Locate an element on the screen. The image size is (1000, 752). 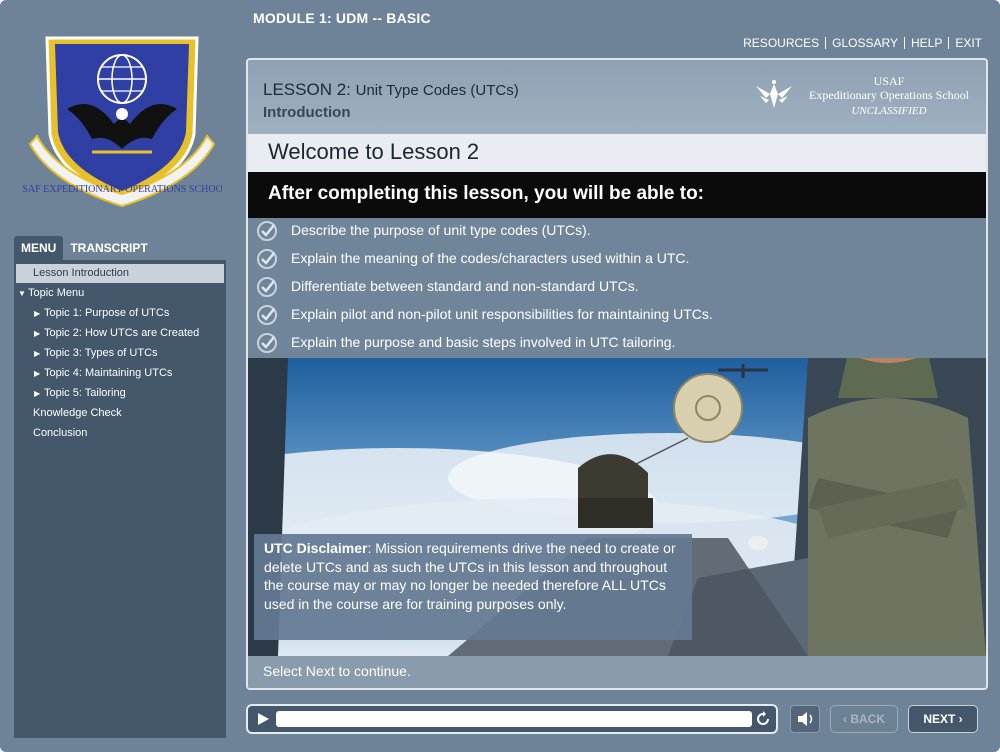
glossary-link: GLOSSARY is located at coordinates (865, 43).